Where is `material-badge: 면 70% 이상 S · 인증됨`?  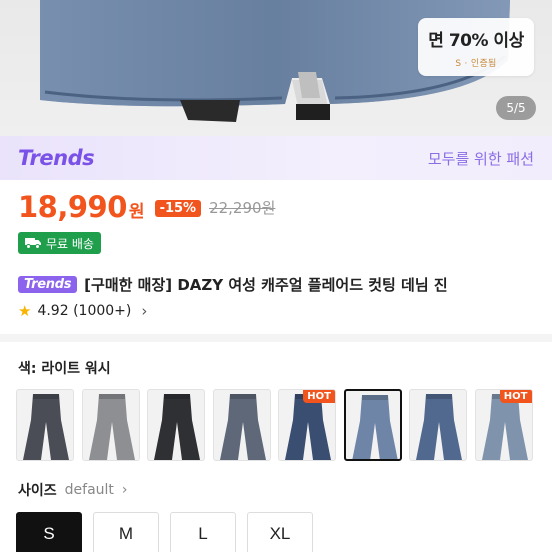
material-badge: 면 70% 이상 S · 인증됨 is located at coordinates (476, 47).